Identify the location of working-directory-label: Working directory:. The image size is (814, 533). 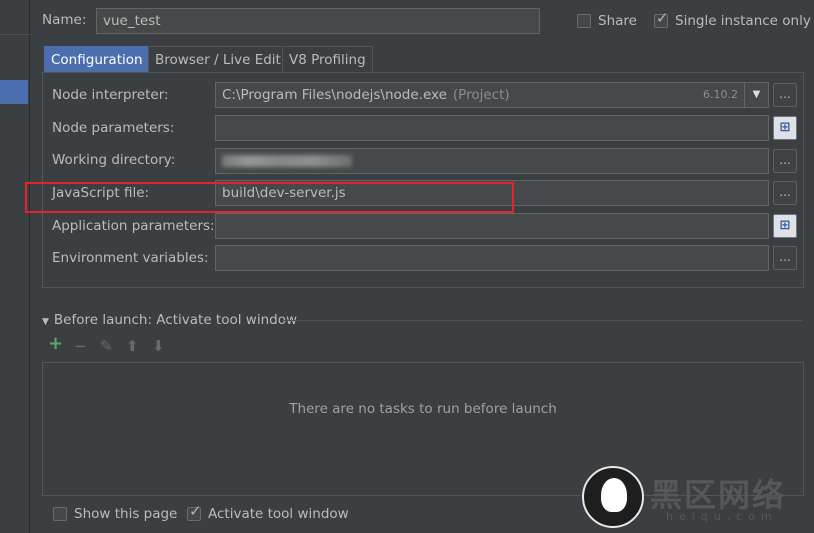
(114, 160).